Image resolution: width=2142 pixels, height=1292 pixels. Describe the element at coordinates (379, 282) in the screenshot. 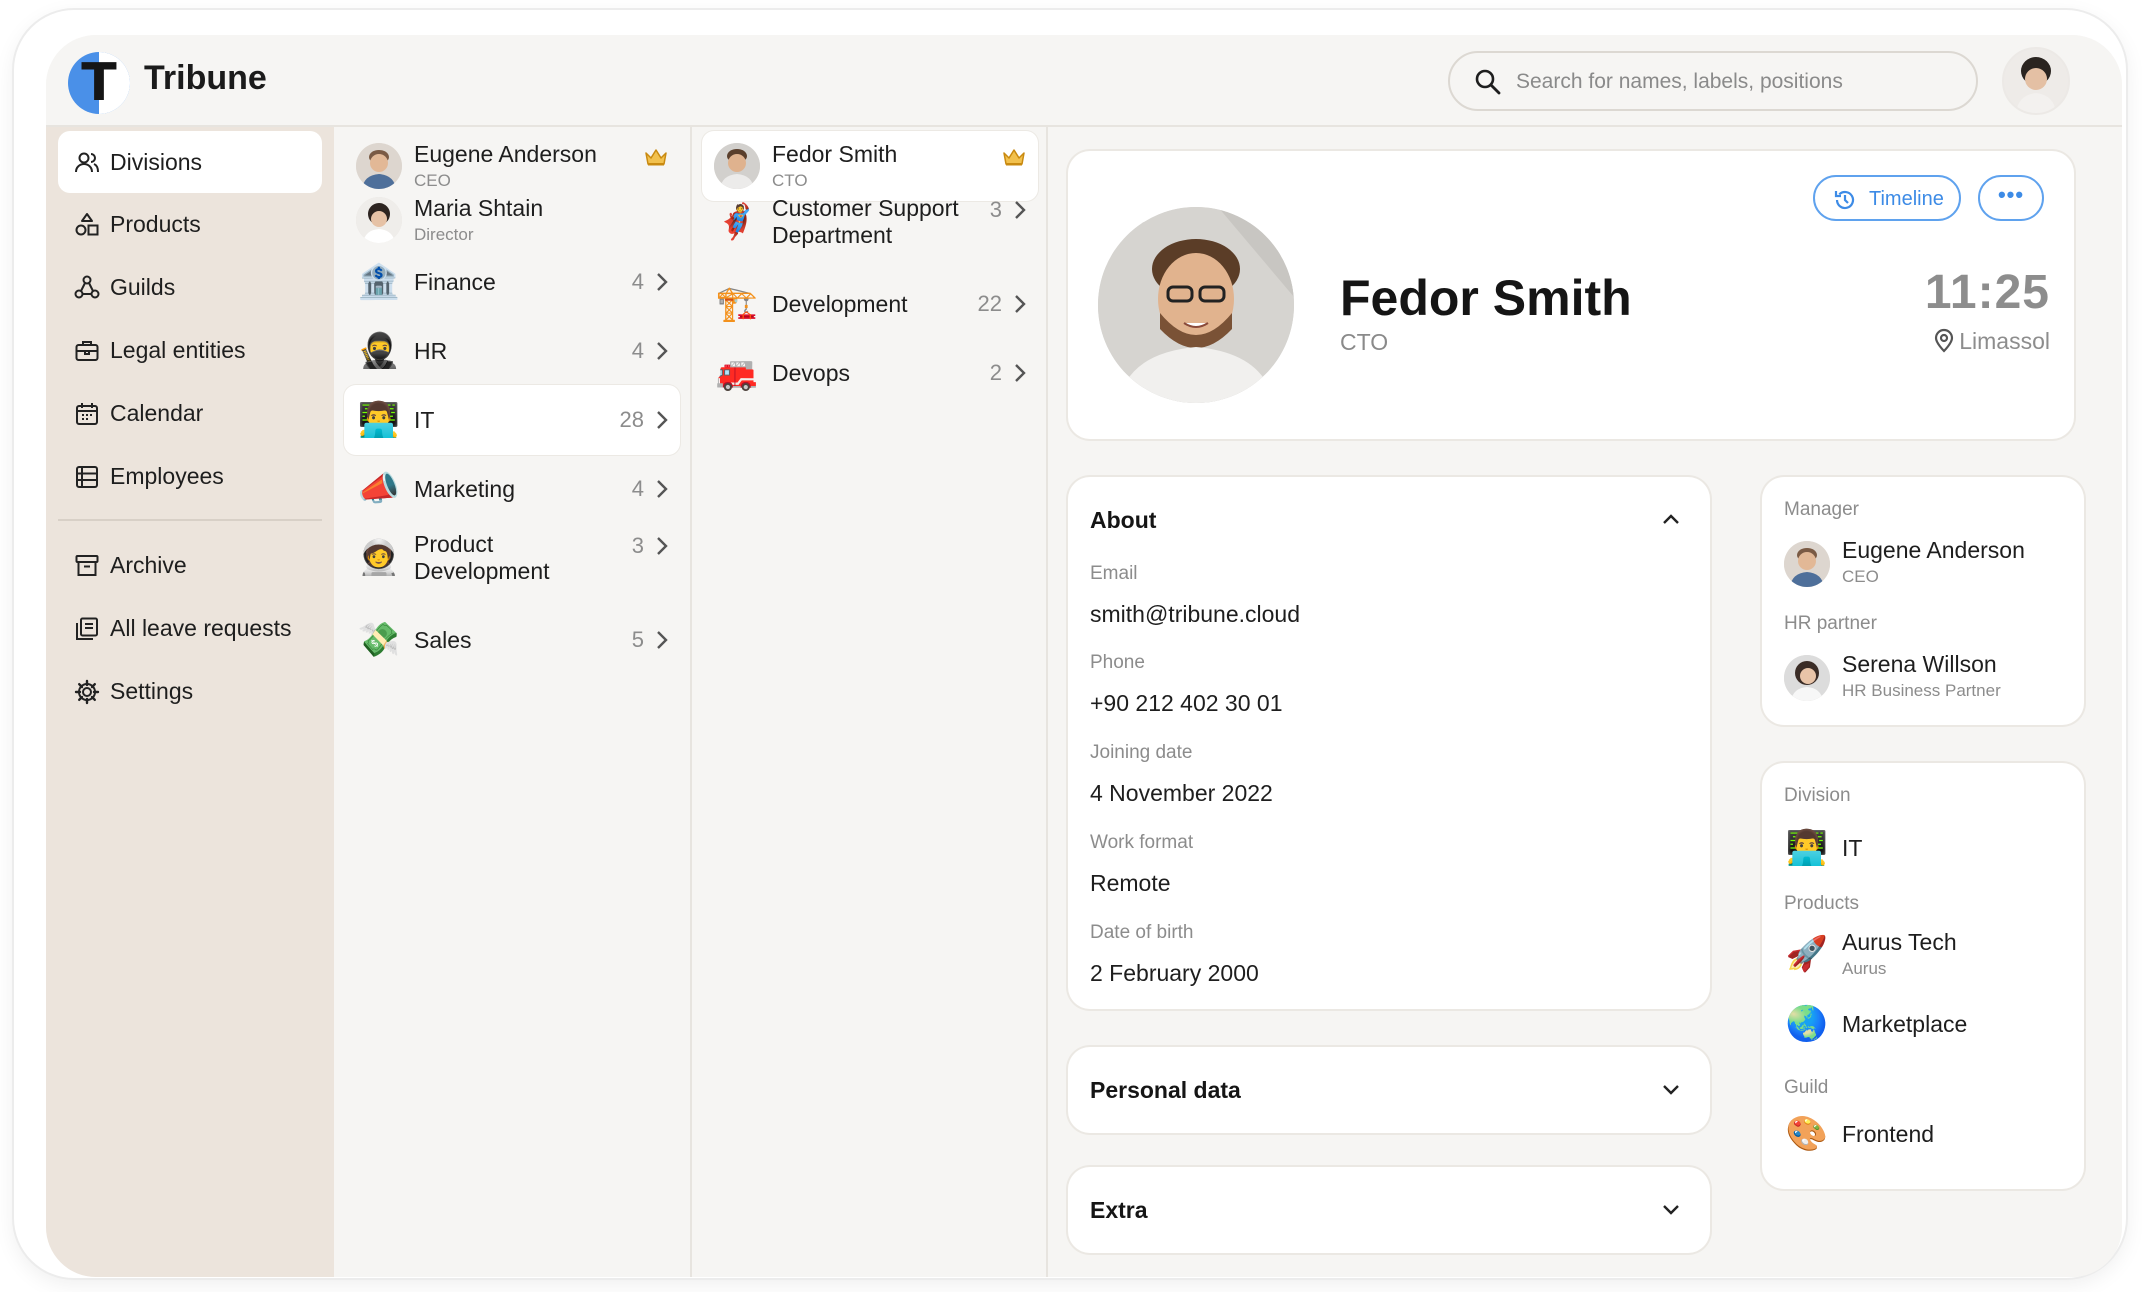

I see `bank-icon: 🏦` at that location.